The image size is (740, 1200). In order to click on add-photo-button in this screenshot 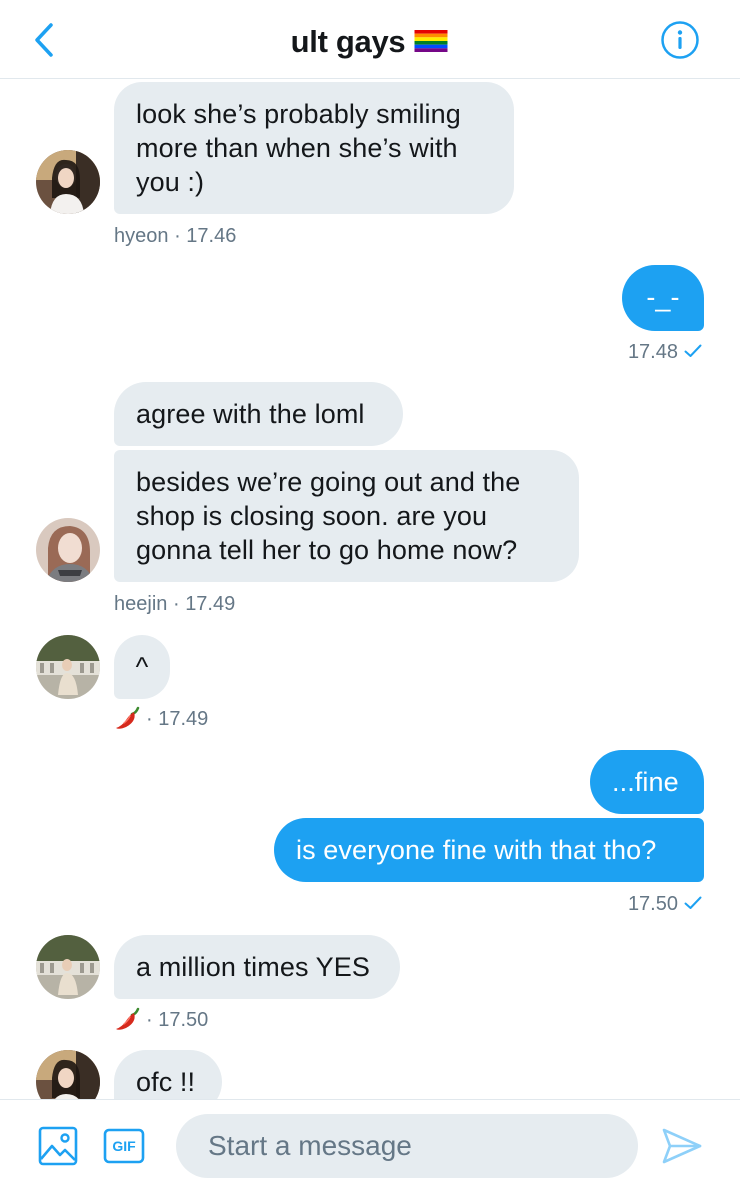, I will do `click(58, 1146)`.